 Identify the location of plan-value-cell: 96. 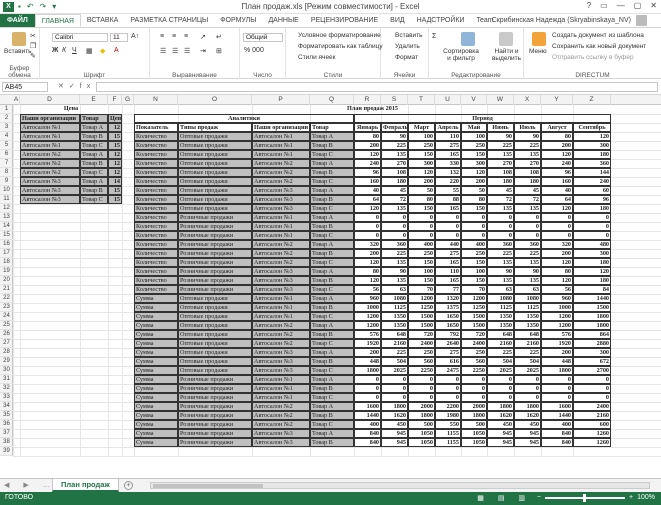
(592, 199).